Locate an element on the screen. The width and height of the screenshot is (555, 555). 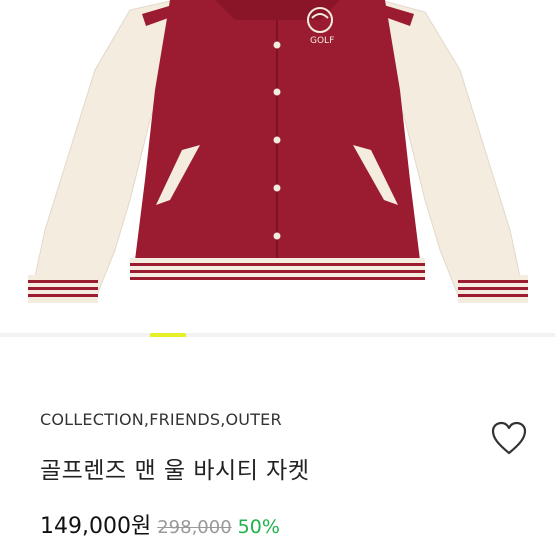
logo-text: GOLF is located at coordinates (322, 41).